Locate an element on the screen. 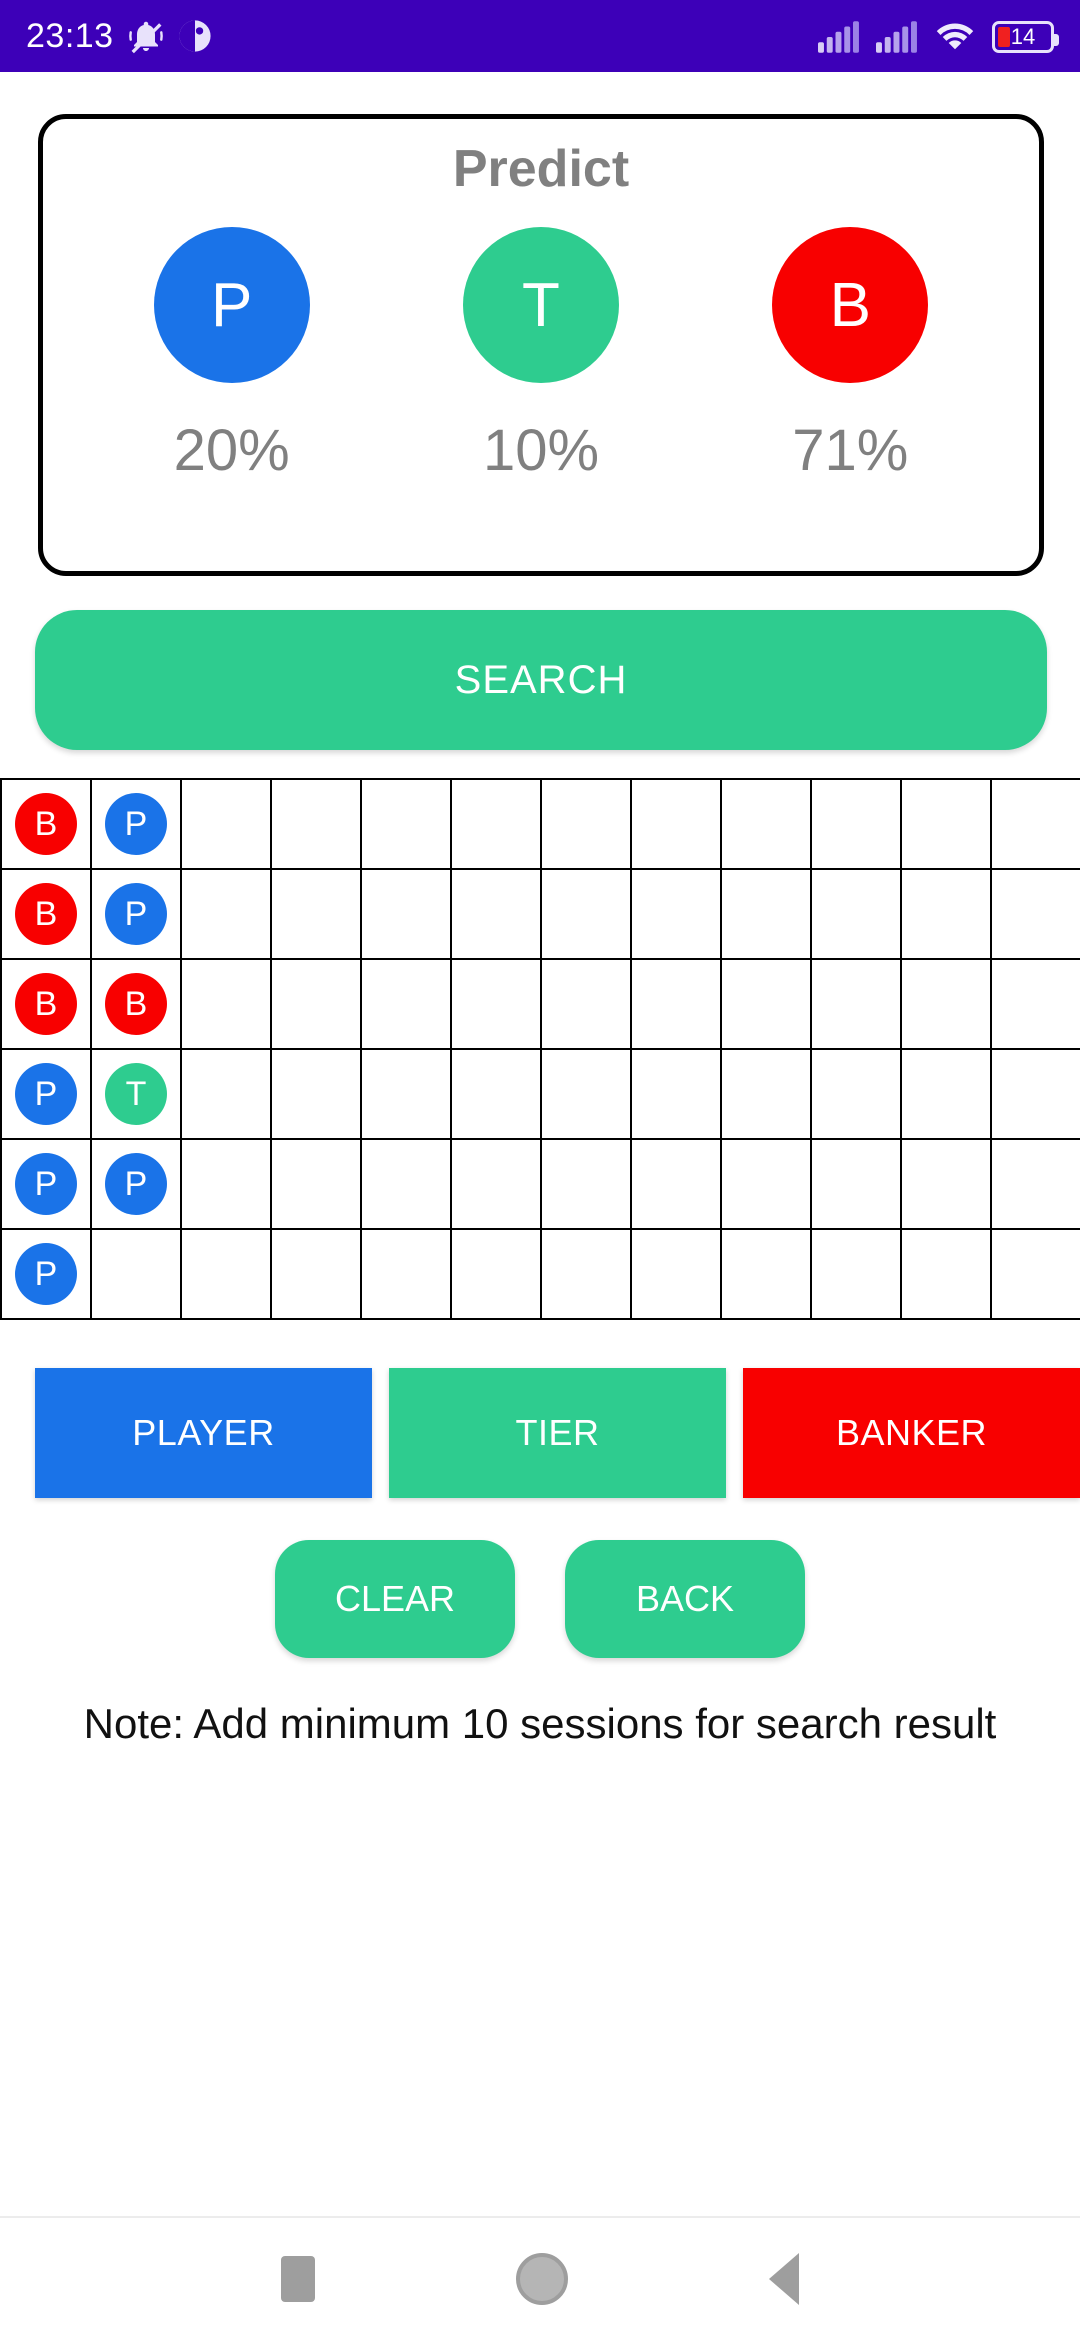 The width and height of the screenshot is (1080, 2340). player-button: PLAYER is located at coordinates (203, 1433).